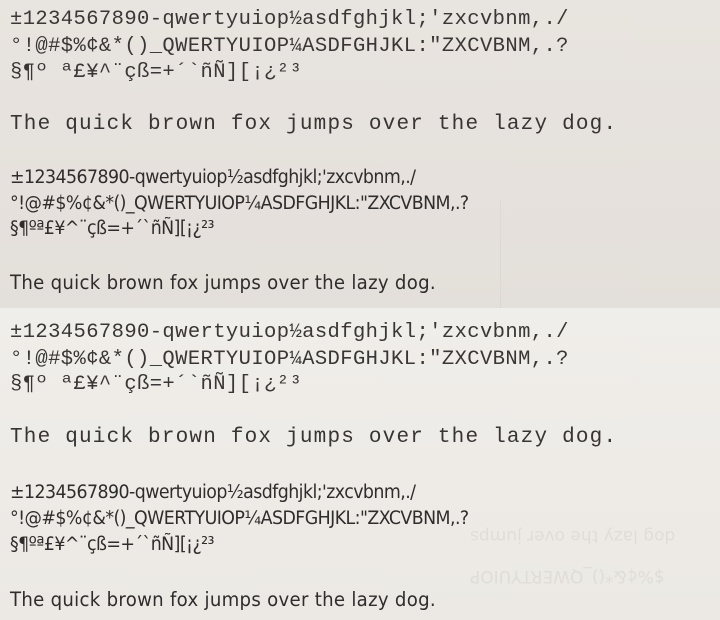 The width and height of the screenshot is (720, 620). I want to click on paper-crease, so click(500, 254).